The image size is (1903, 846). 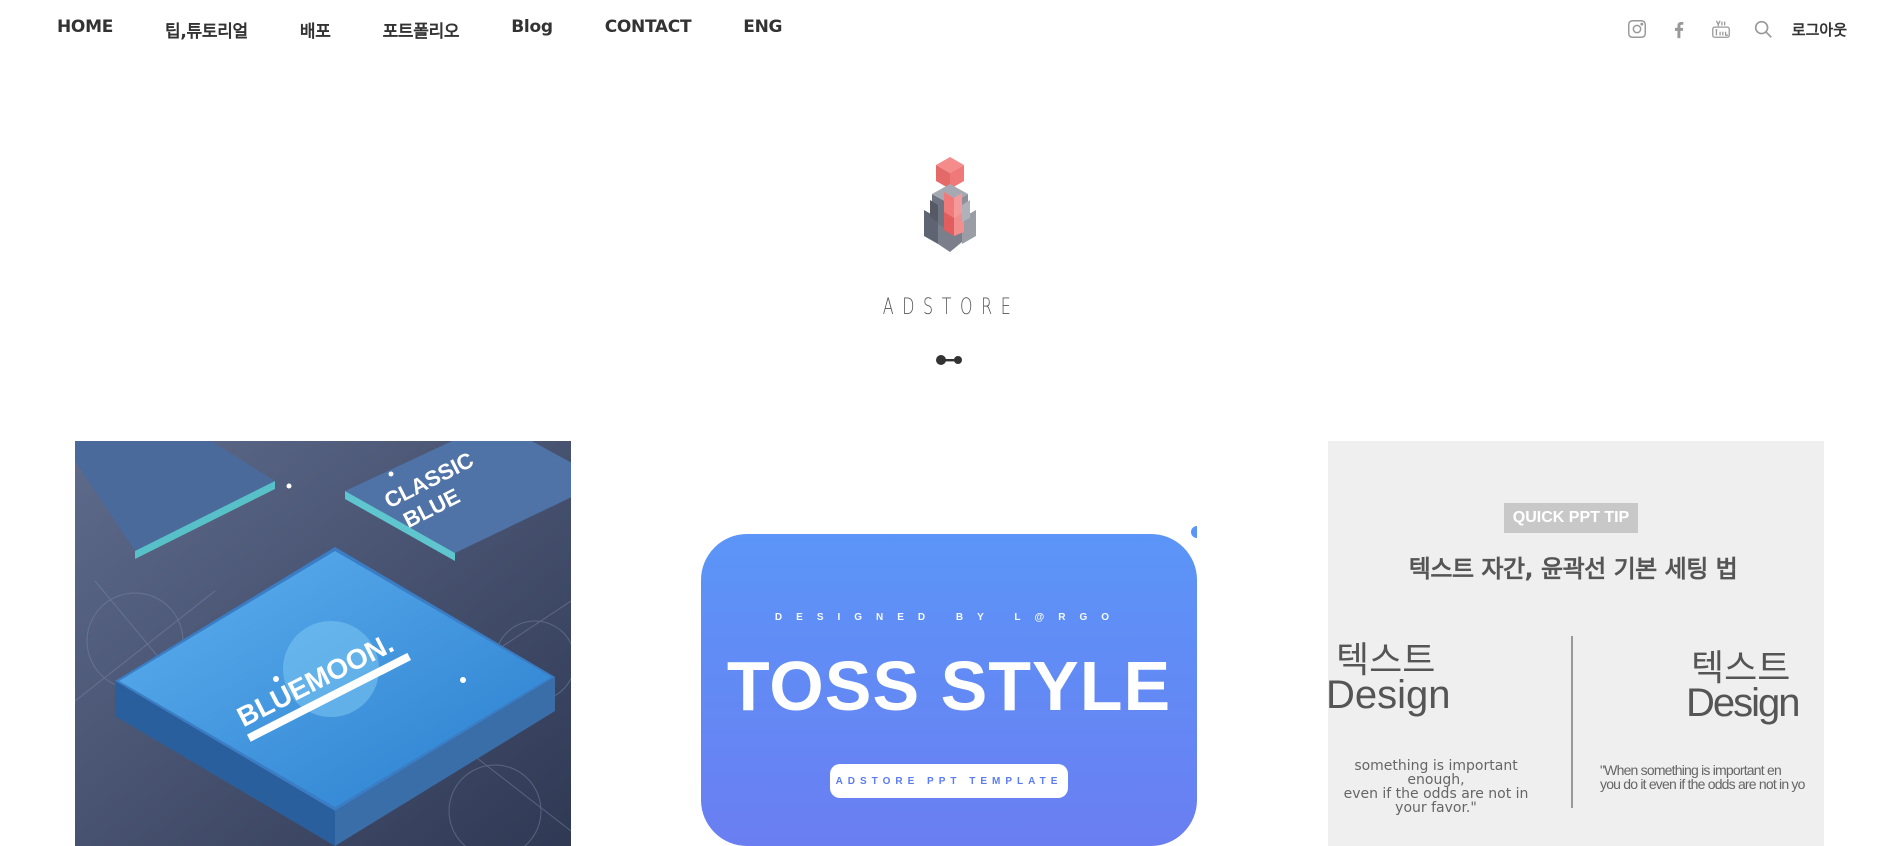 I want to click on menu-item-blog: Blog, so click(x=532, y=29).